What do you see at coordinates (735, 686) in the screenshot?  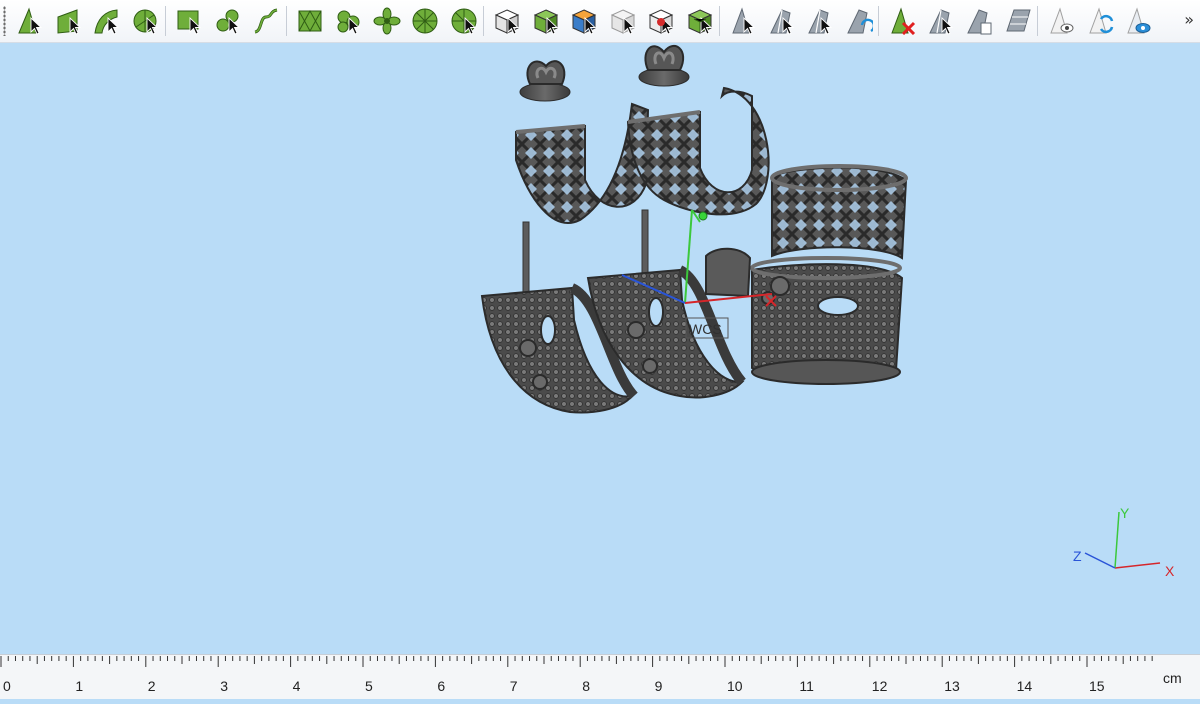 I see `ruler-label: 10` at bounding box center [735, 686].